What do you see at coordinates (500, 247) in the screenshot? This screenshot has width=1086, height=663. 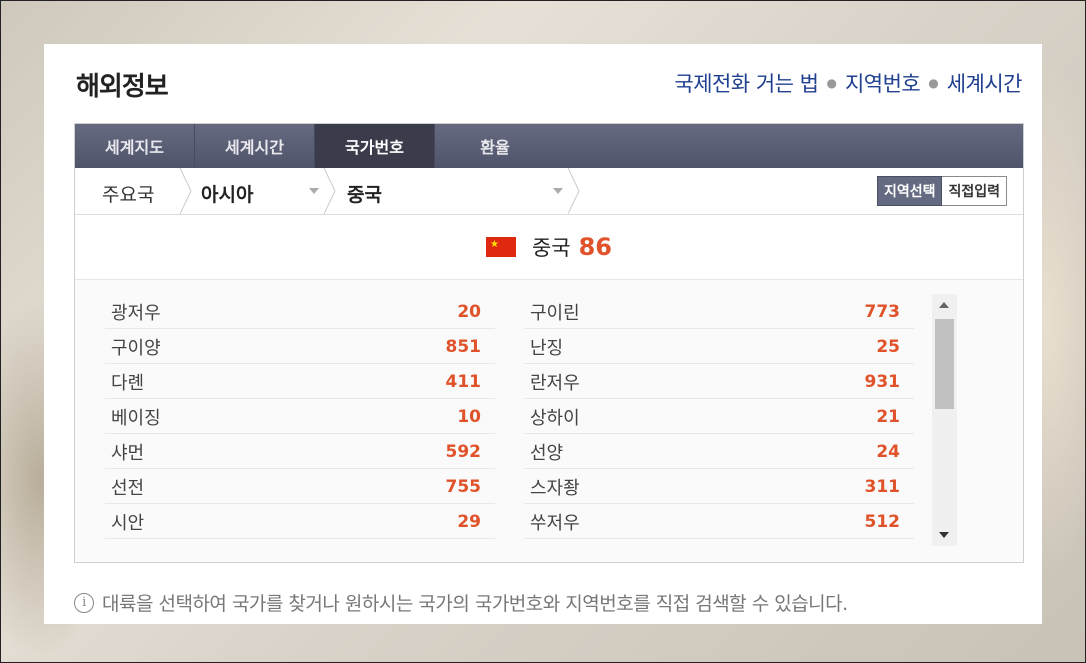 I see `china-flag-icon: ★` at bounding box center [500, 247].